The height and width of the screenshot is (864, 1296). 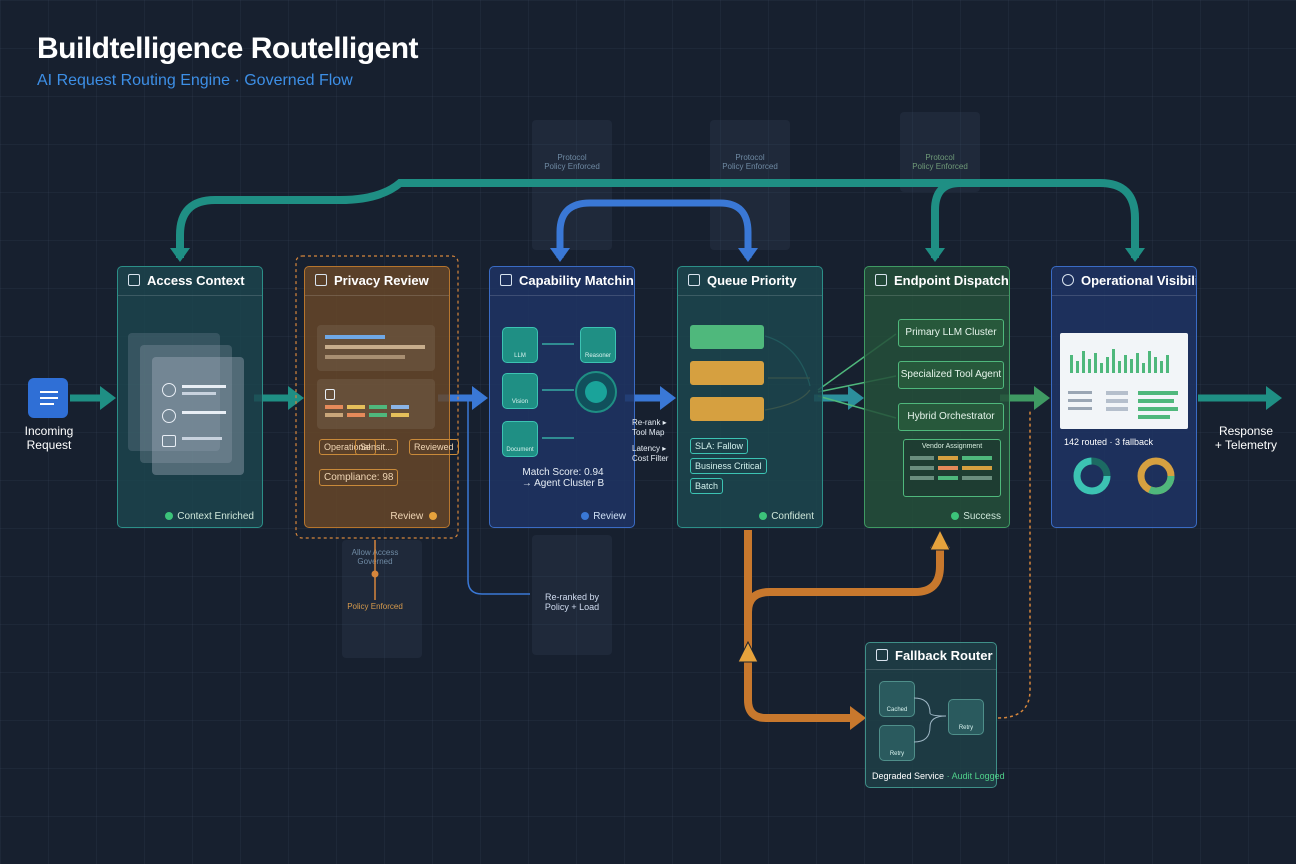 I want to click on queue-chip-sla: SLA: Fallow, so click(x=719, y=446).